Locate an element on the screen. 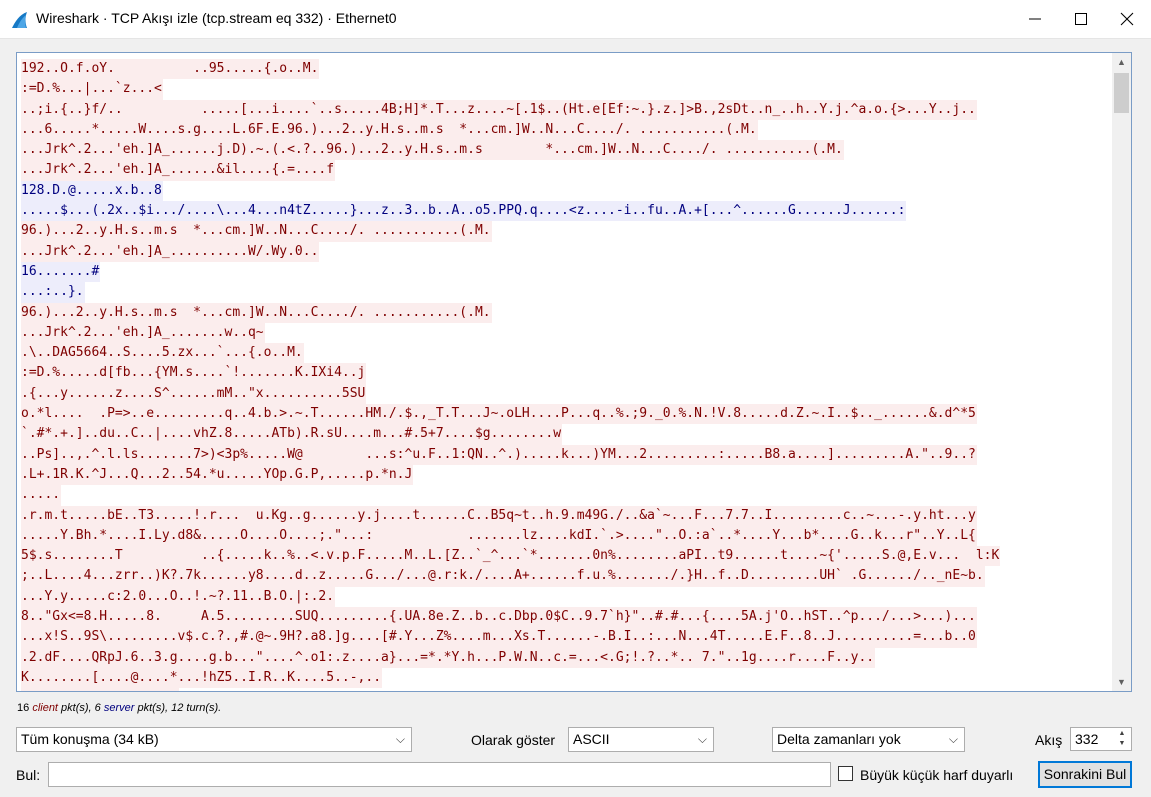 The height and width of the screenshot is (797, 1151). server-word: server is located at coordinates (119, 708).